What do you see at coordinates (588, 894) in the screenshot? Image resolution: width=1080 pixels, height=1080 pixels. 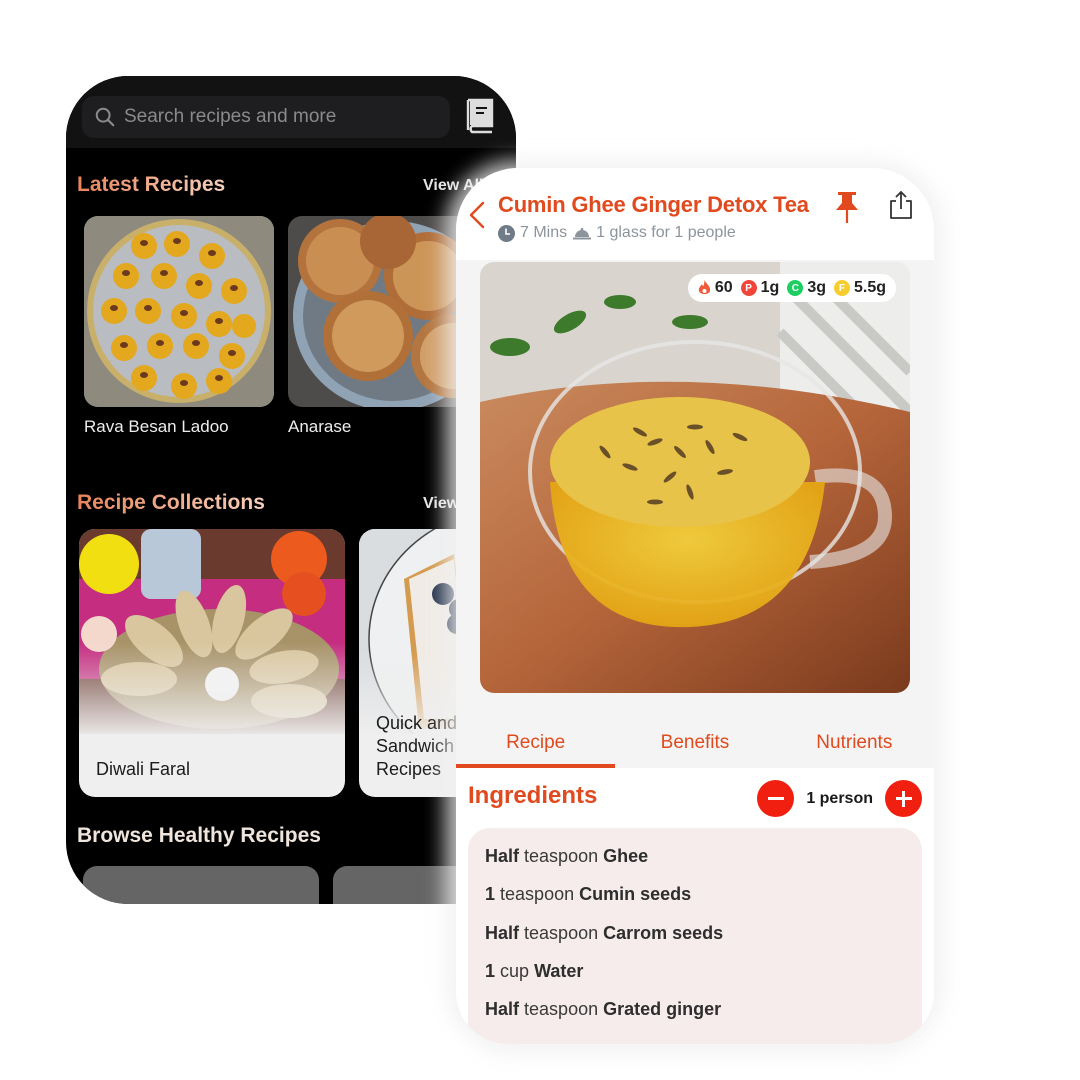 I see `ingredient-item: 1 teaspoon Cumin seeds` at bounding box center [588, 894].